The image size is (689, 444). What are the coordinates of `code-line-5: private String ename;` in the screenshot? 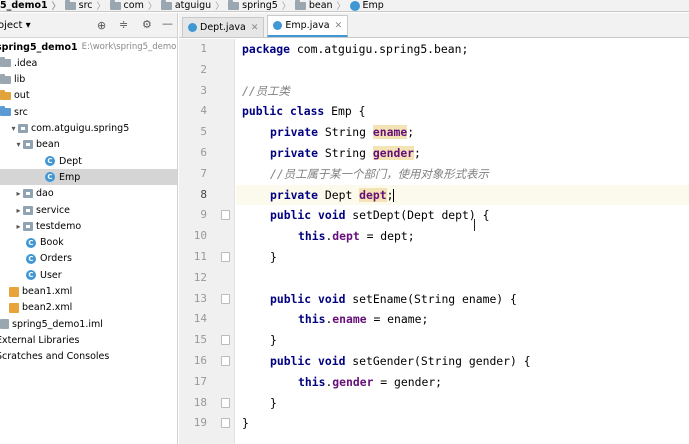 It's located at (342, 132).